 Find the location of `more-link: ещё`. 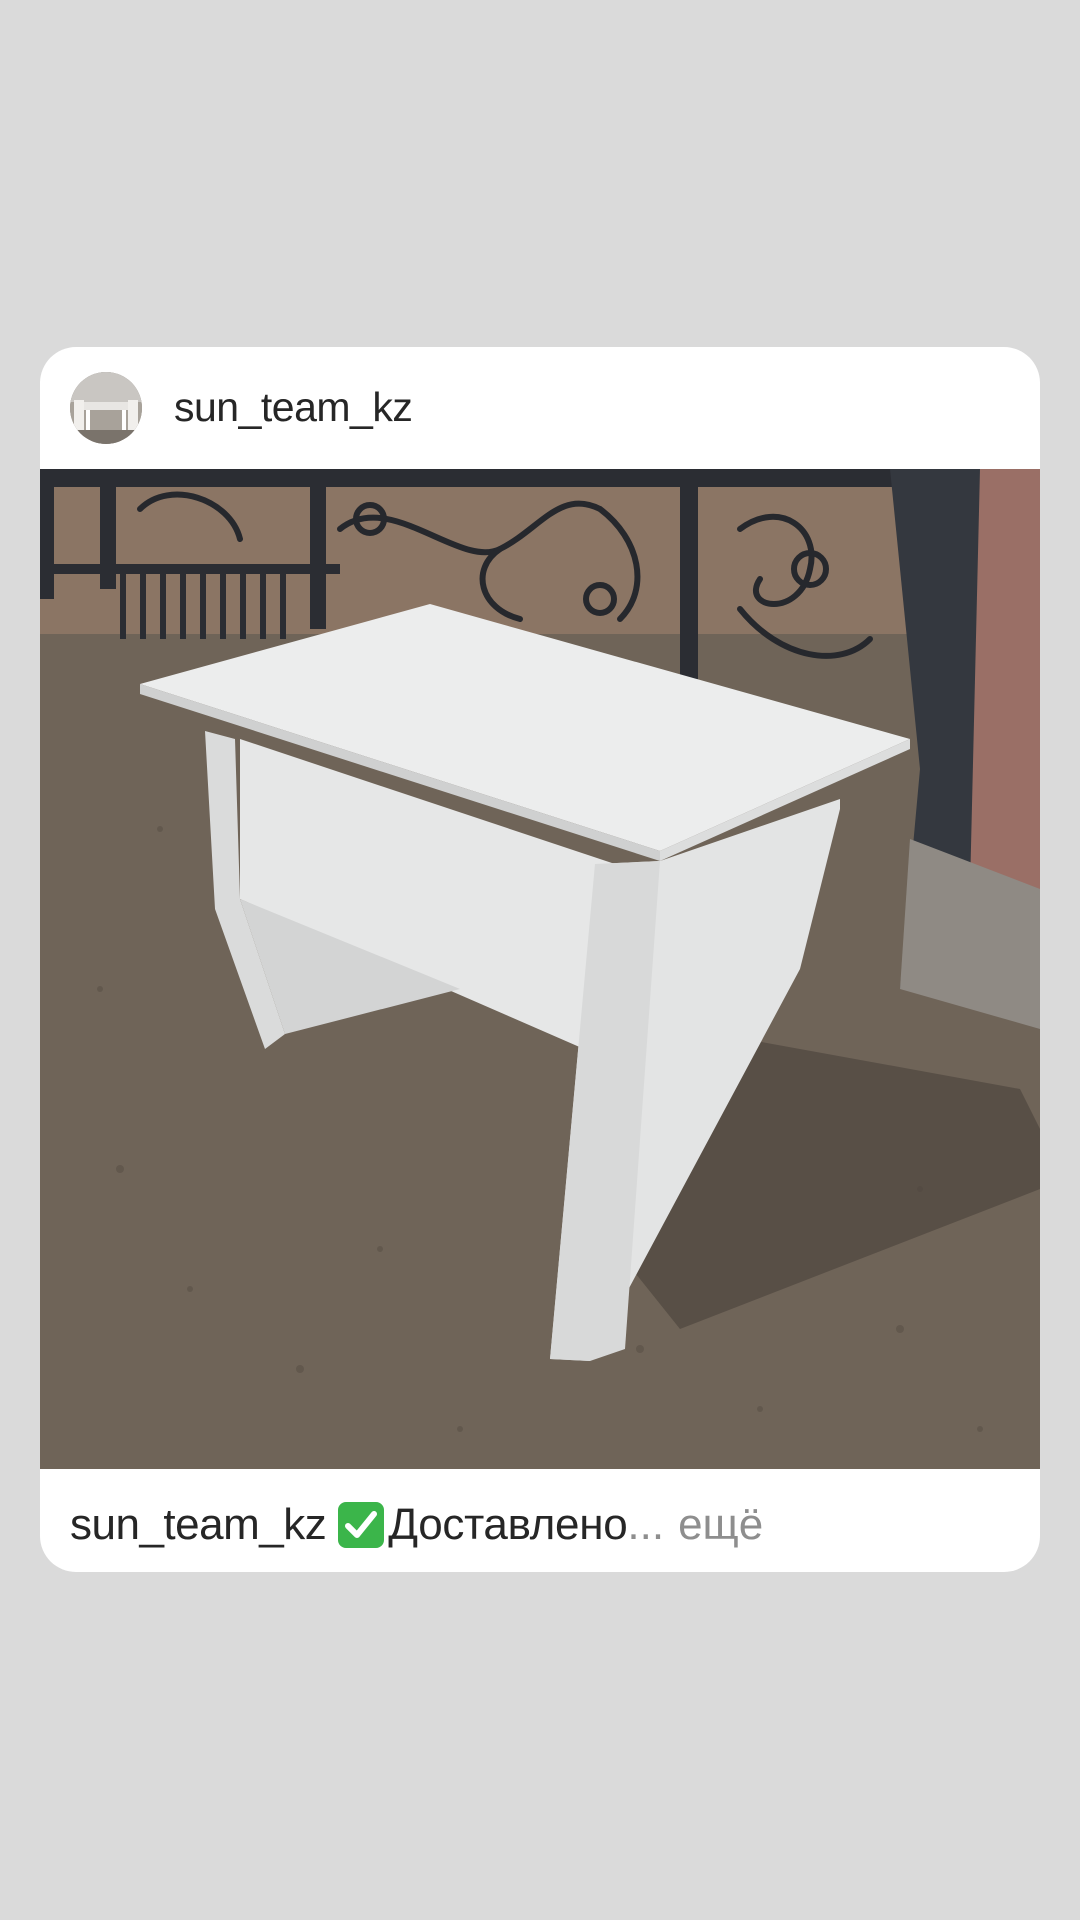

more-link: ещё is located at coordinates (720, 1525).